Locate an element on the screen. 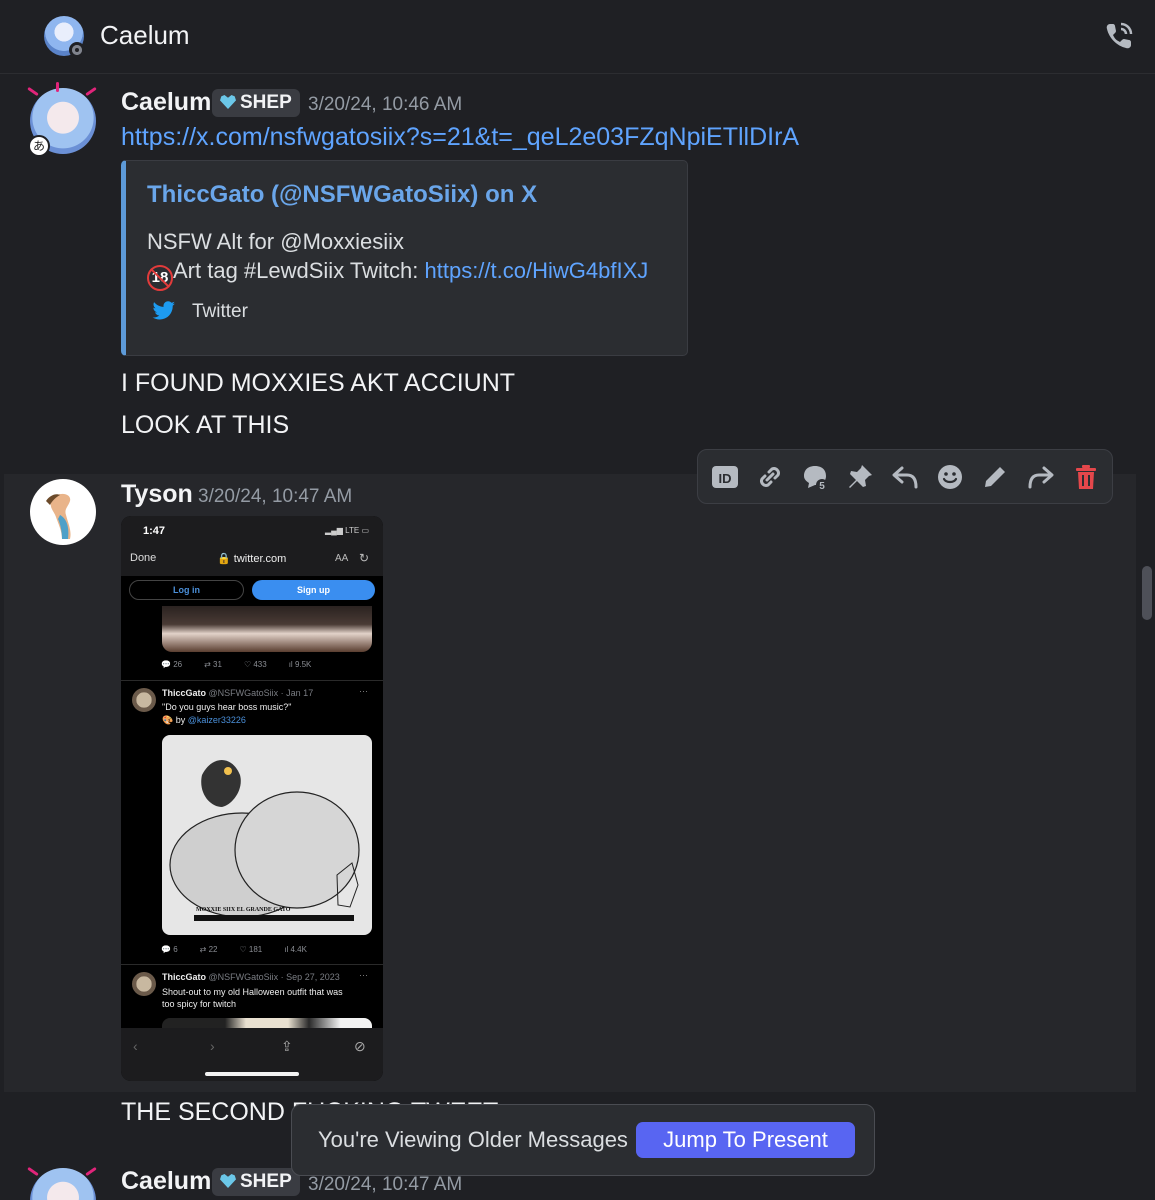  reload-icon: ↻ is located at coordinates (364, 558).